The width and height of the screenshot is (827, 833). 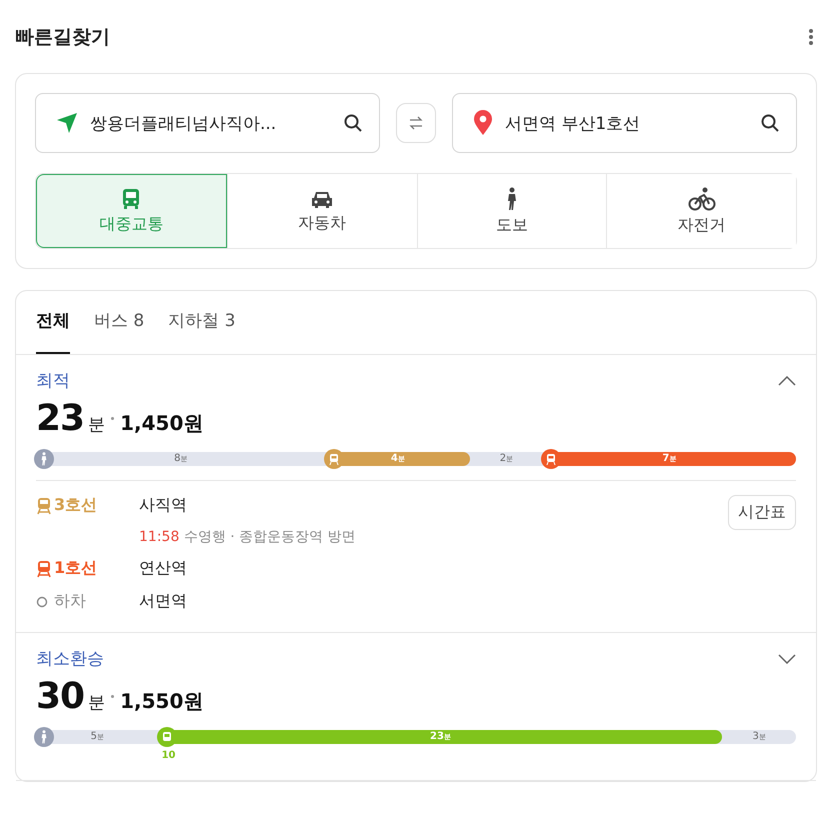 What do you see at coordinates (70, 659) in the screenshot?
I see `route-type-label: 최소환승` at bounding box center [70, 659].